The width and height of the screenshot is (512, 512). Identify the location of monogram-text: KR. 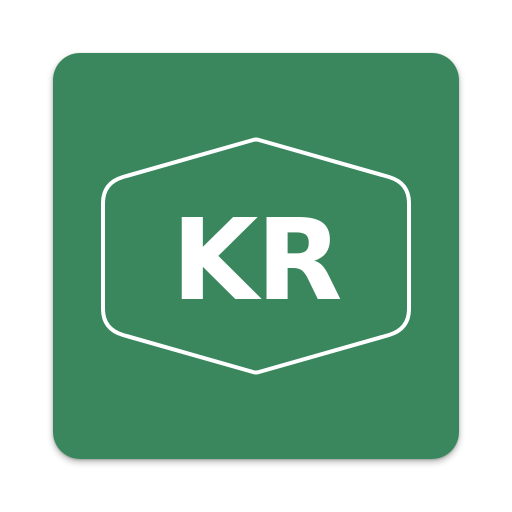
(255, 261).